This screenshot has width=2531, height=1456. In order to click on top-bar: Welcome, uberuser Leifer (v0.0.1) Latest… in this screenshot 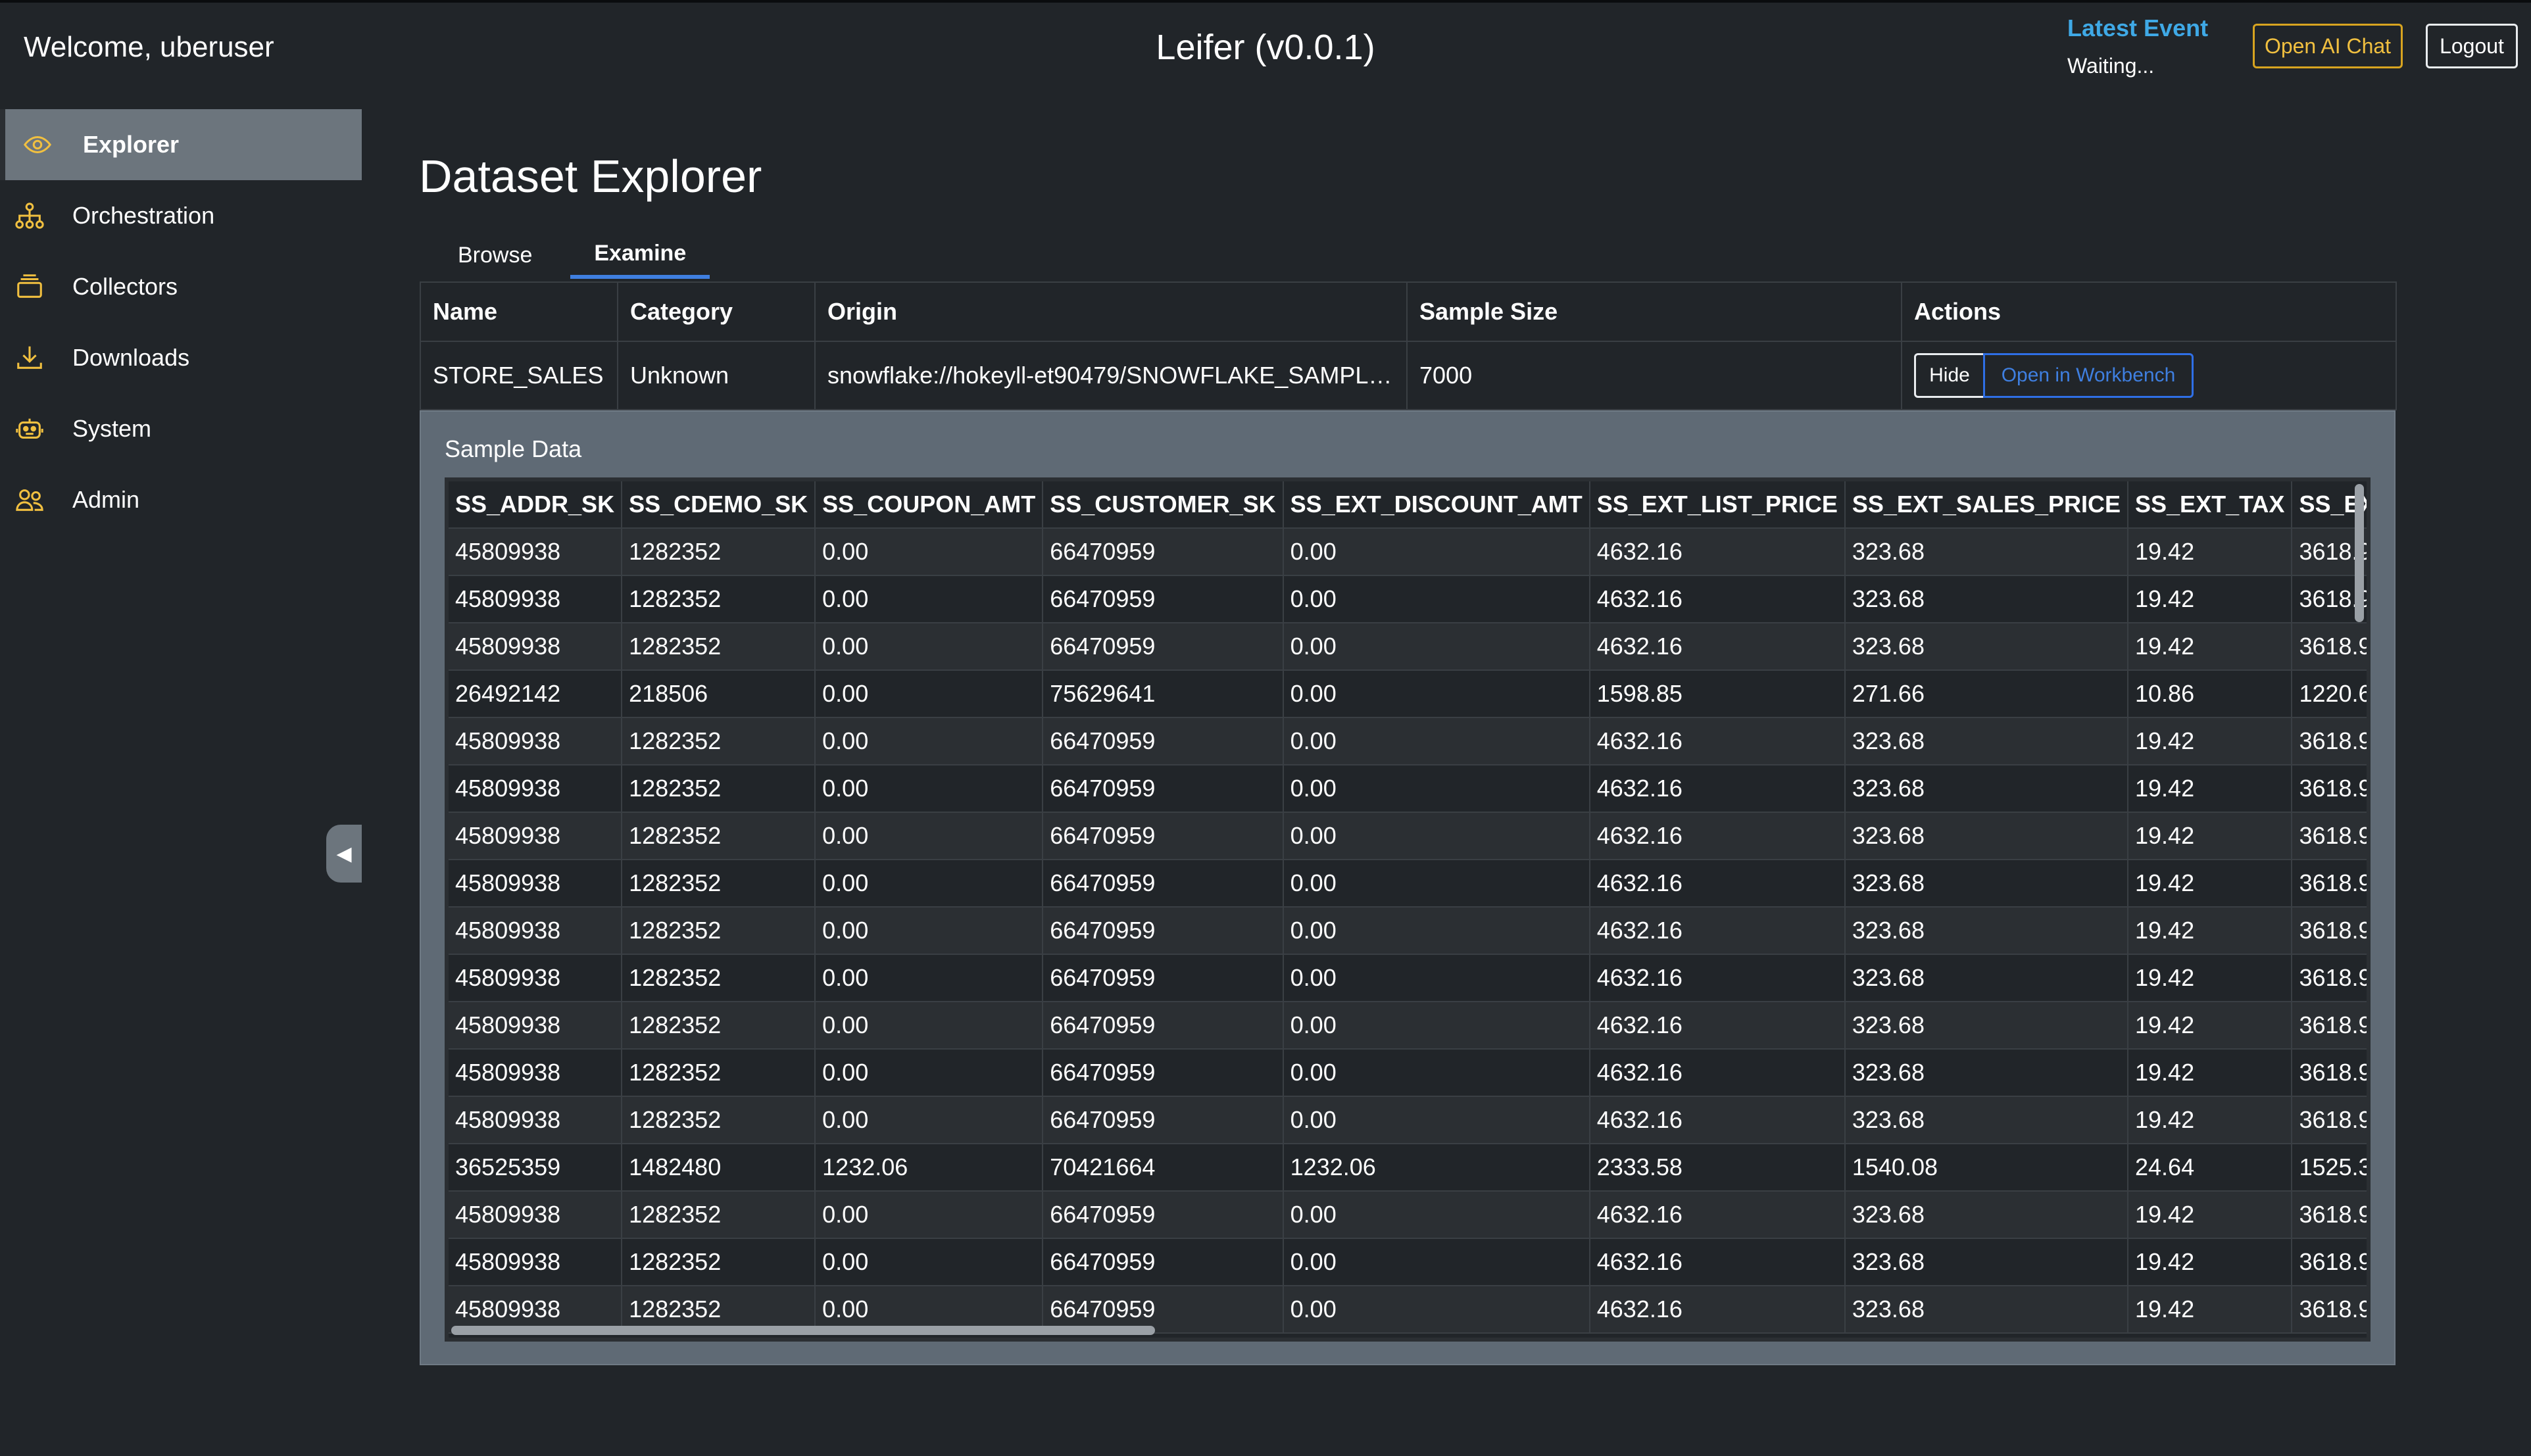, I will do `click(1265, 52)`.